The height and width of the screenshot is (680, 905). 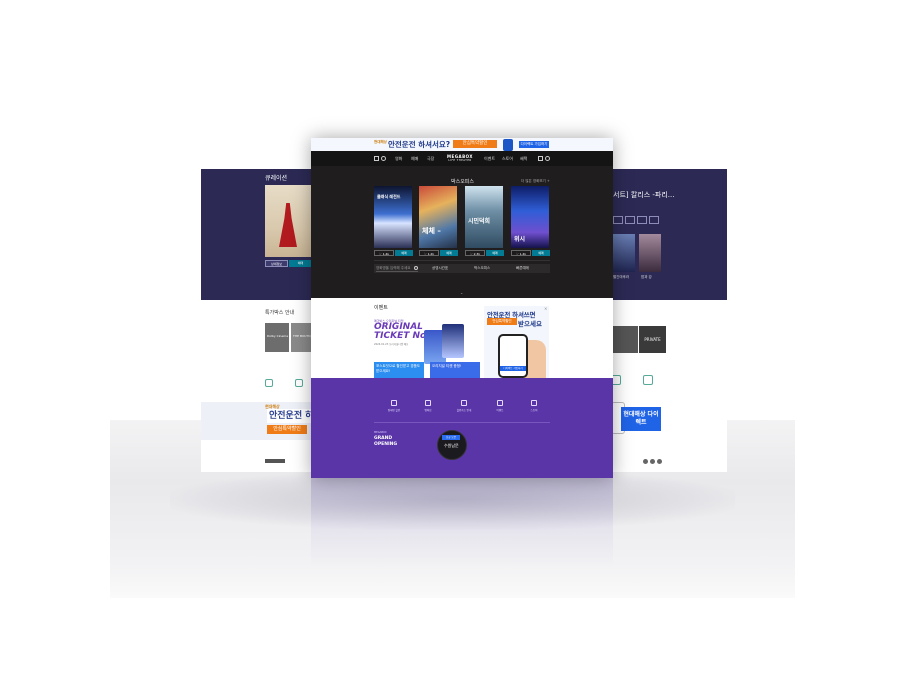 What do you see at coordinates (276, 263) in the screenshot?
I see `detail-button: 상세정보` at bounding box center [276, 263].